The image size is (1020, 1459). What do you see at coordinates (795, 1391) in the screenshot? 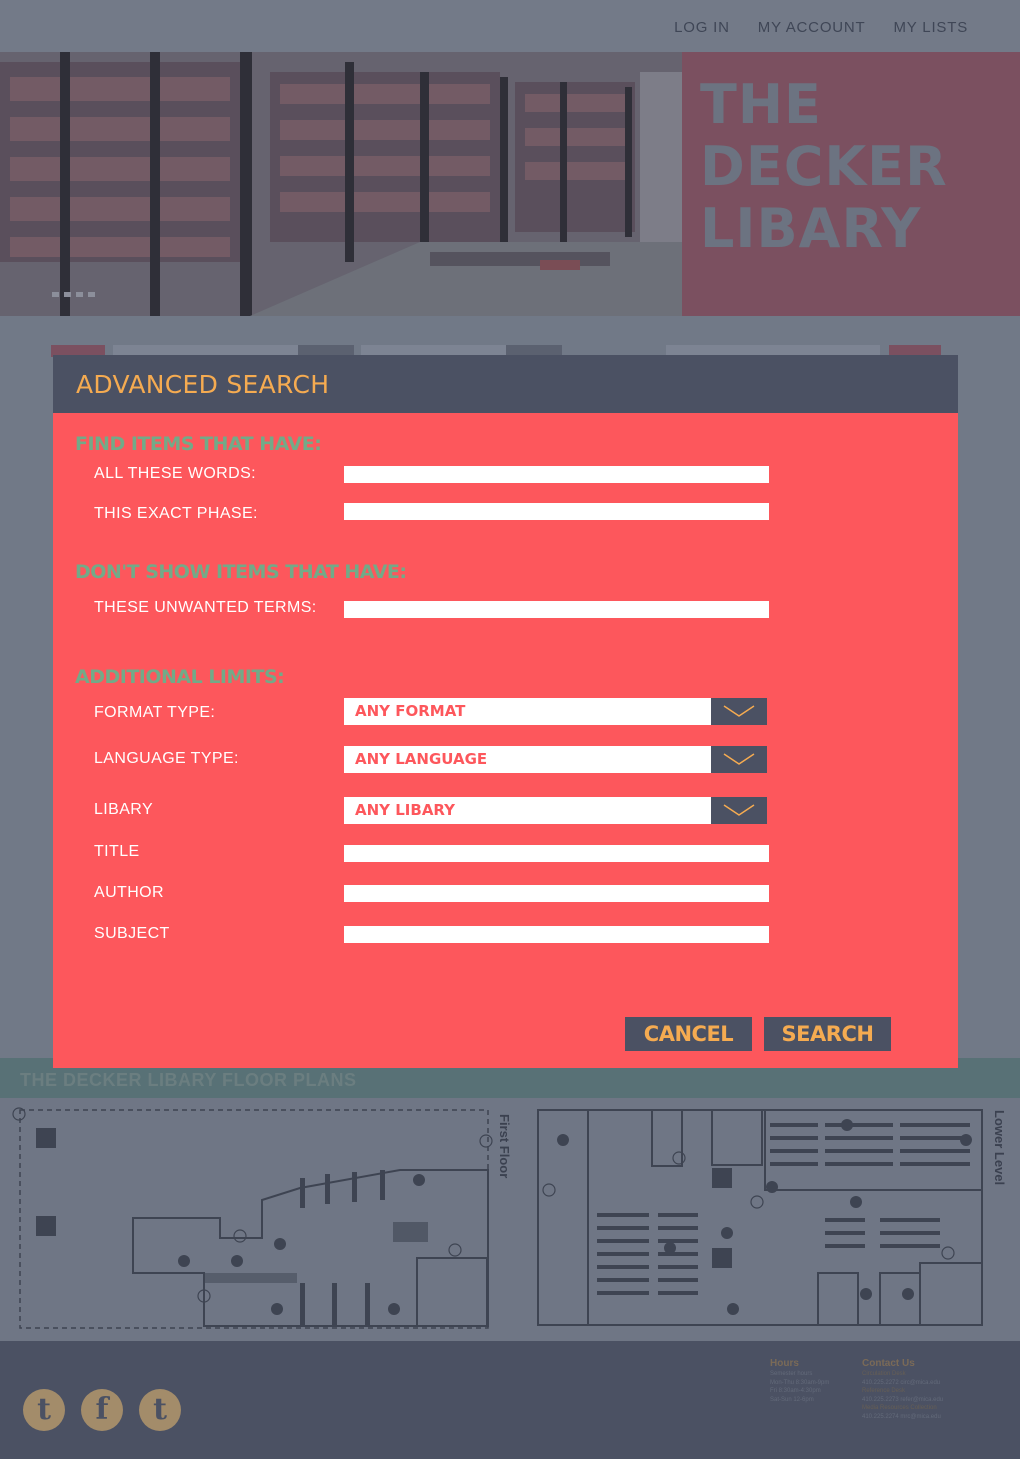
I see `hours-line: Fri 8:30am-4:30pm` at bounding box center [795, 1391].